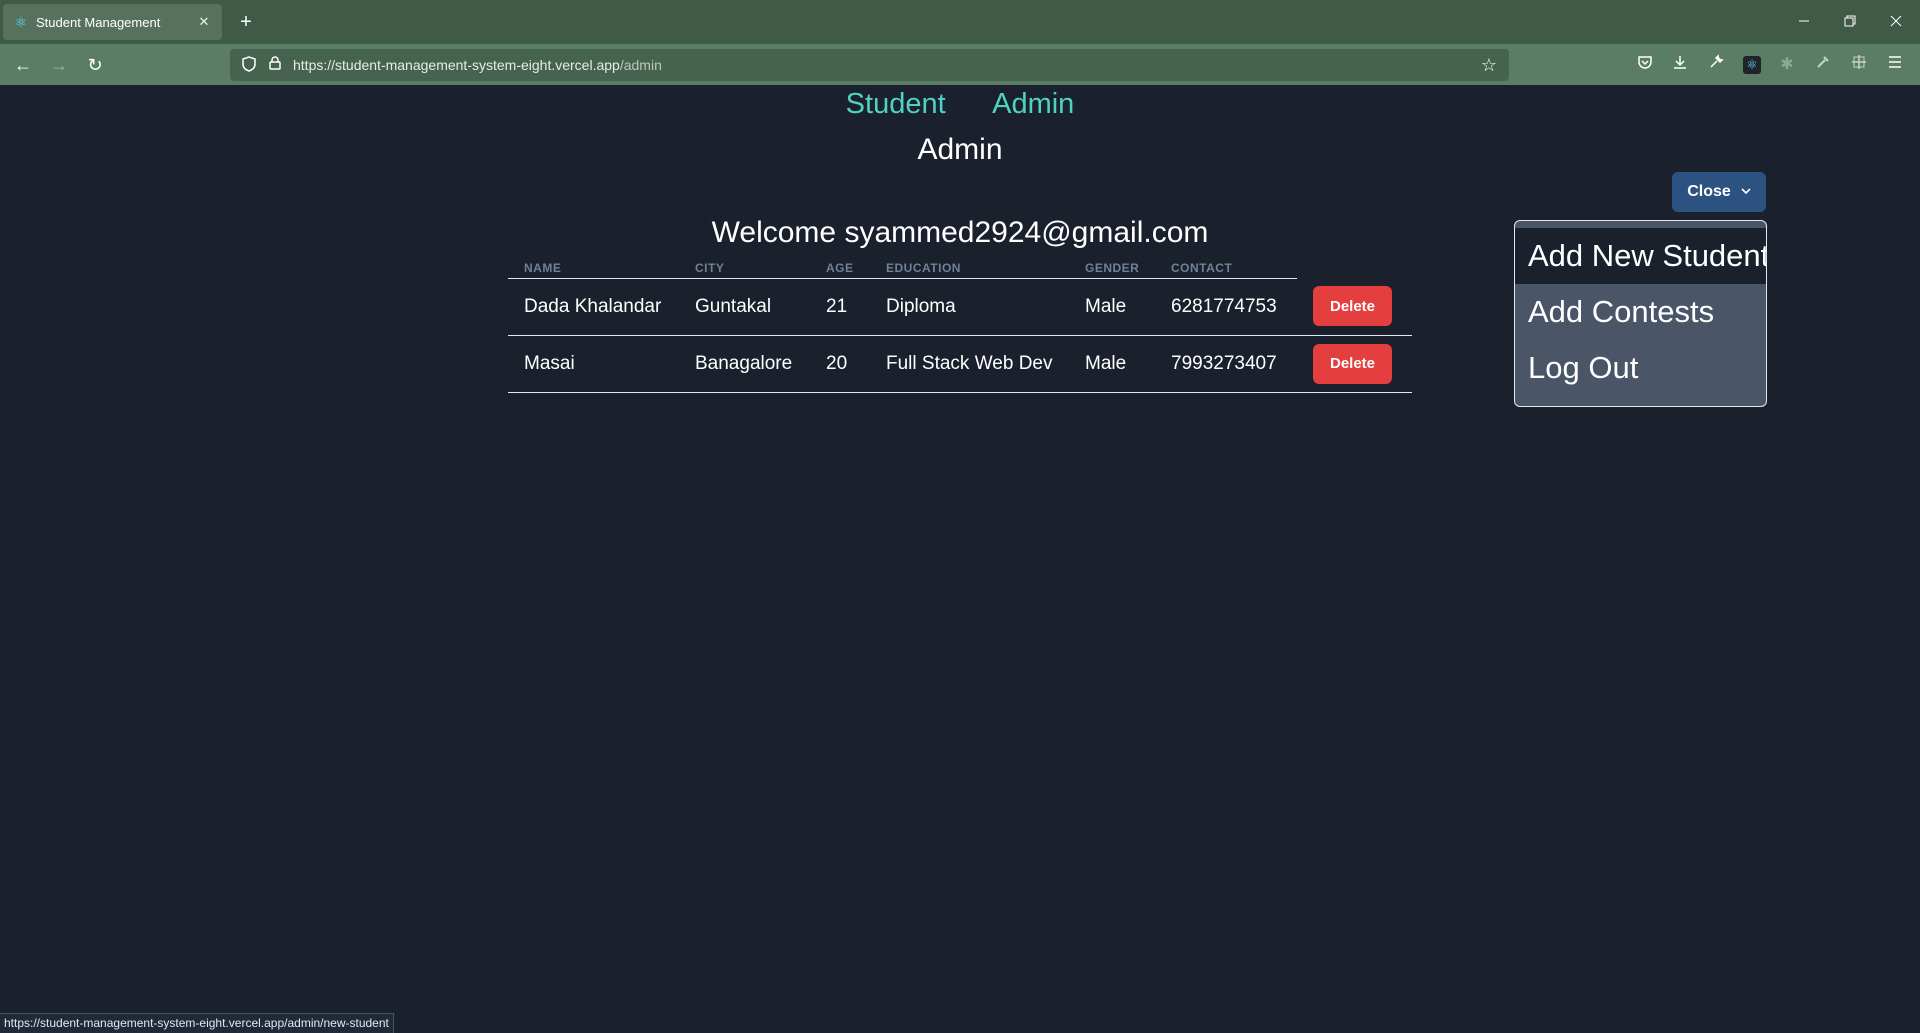 This screenshot has width=1920, height=1033. What do you see at coordinates (1226, 268) in the screenshot?
I see `column-header-contact: CONTACT` at bounding box center [1226, 268].